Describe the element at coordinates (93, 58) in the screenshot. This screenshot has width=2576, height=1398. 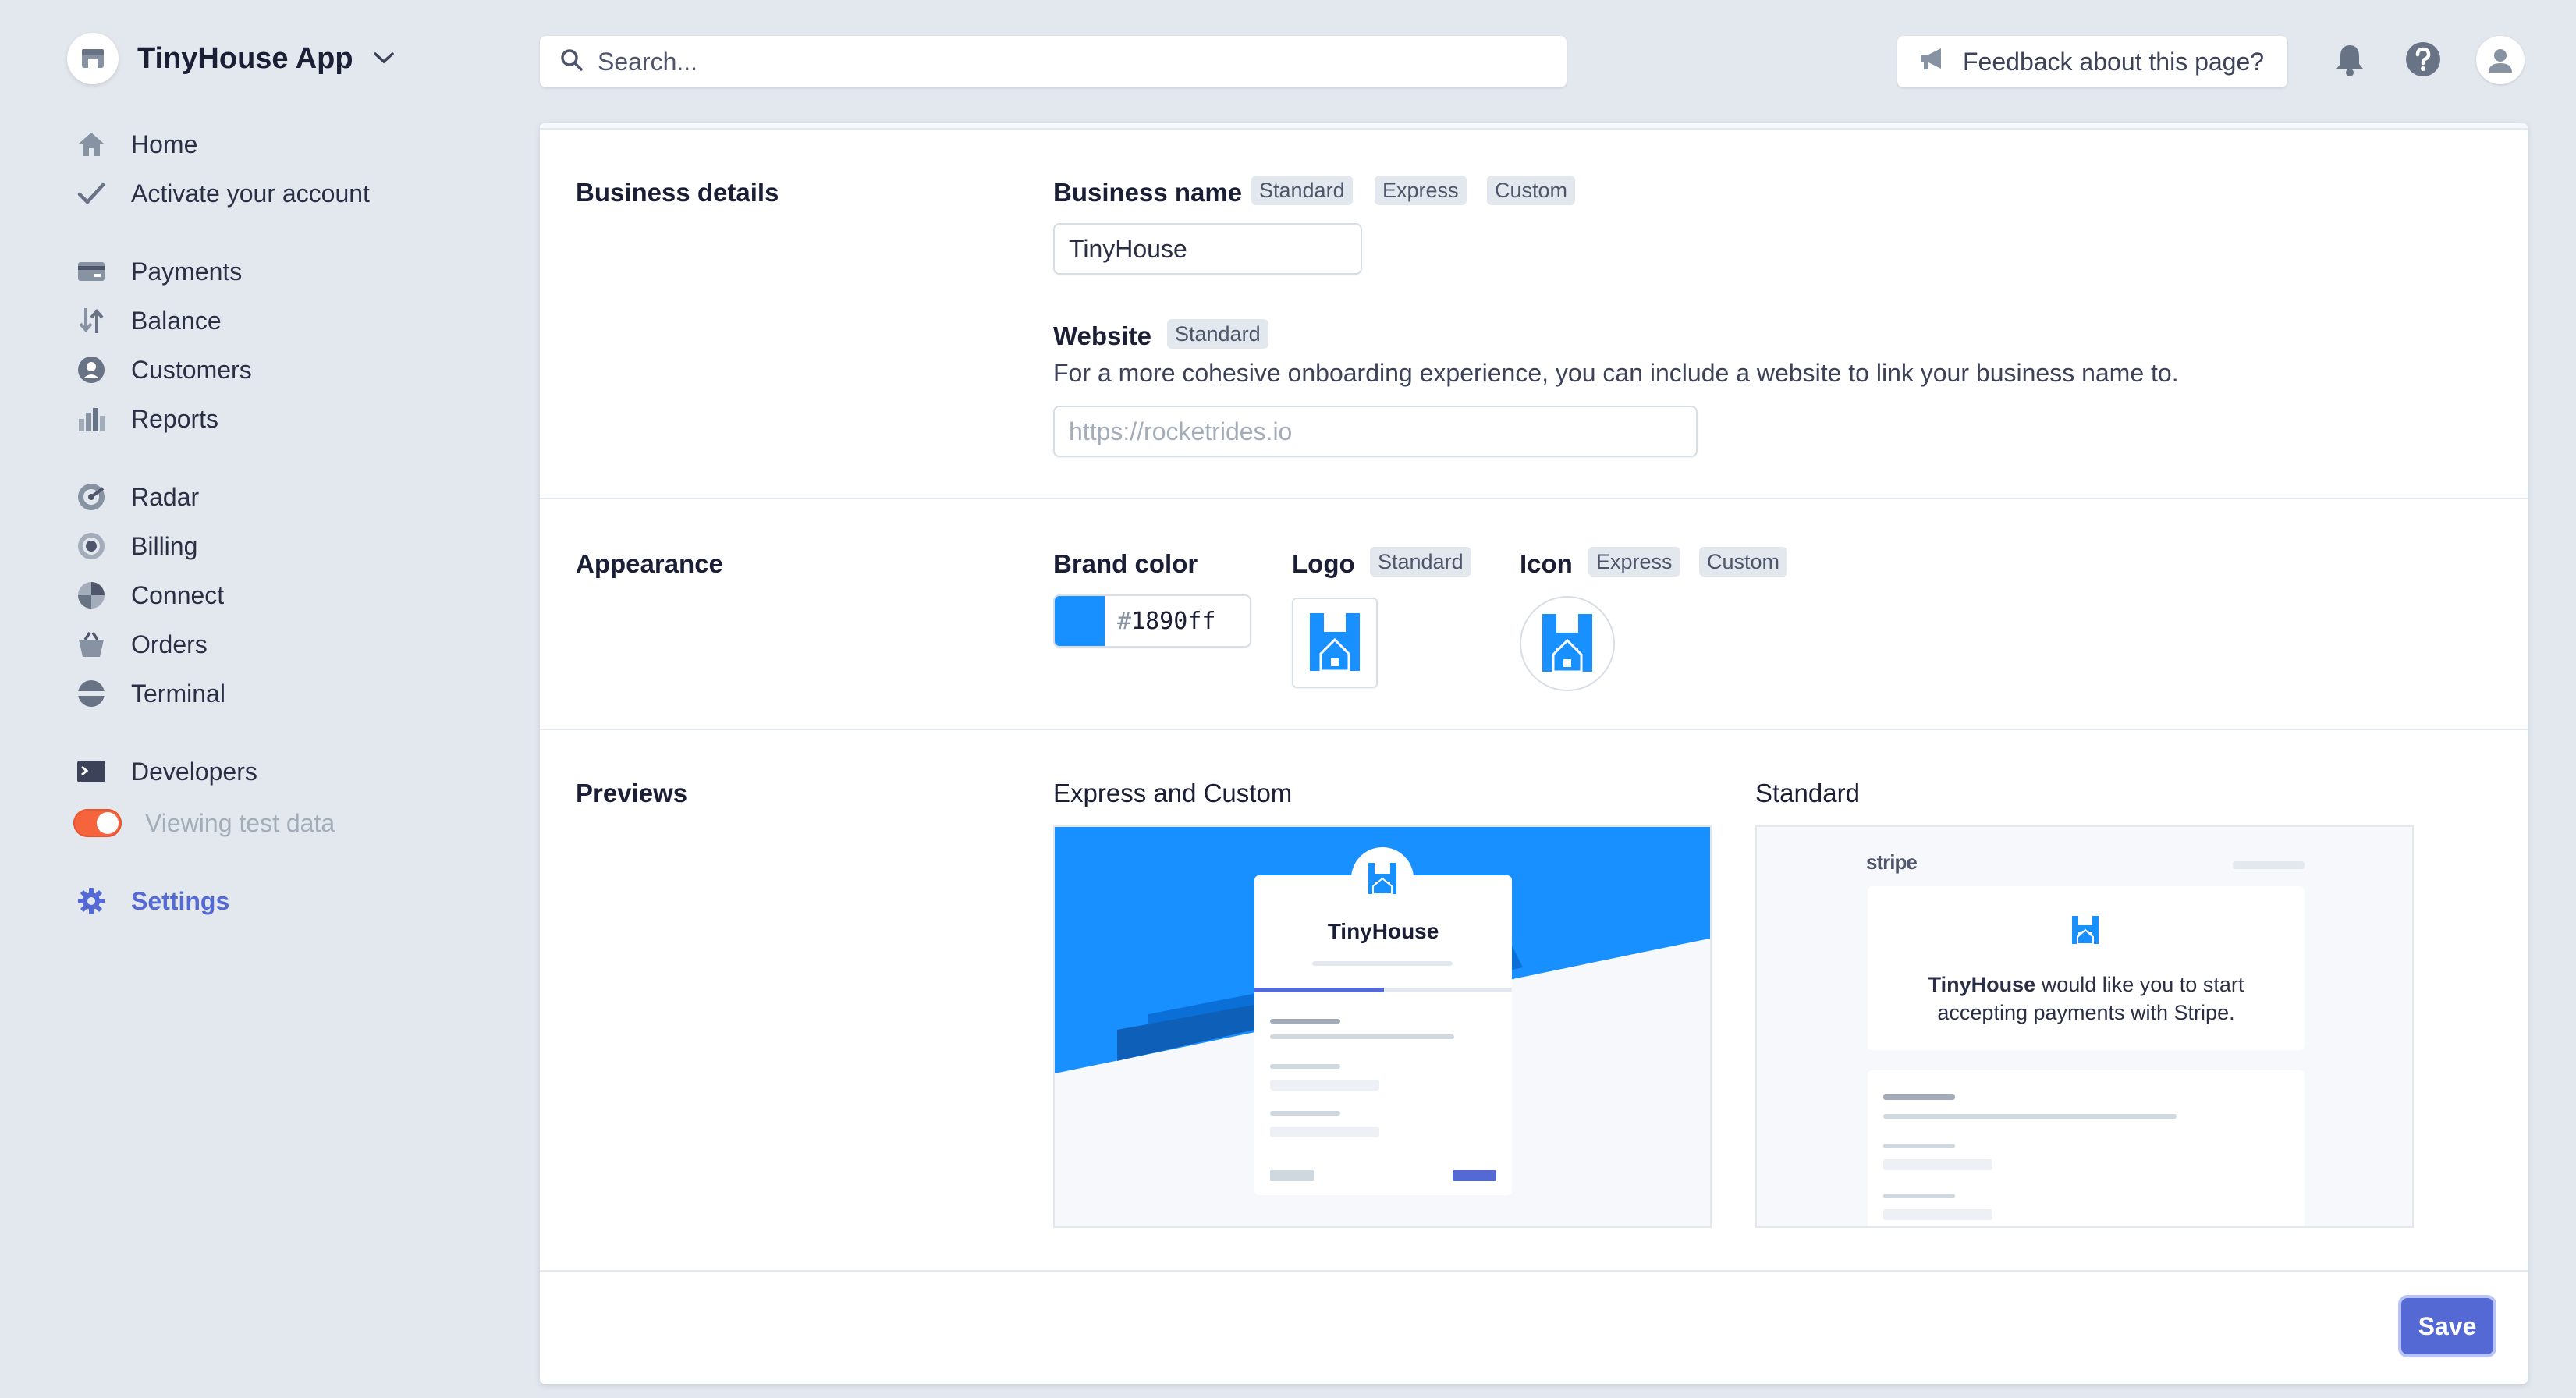
I see `store-icon` at that location.